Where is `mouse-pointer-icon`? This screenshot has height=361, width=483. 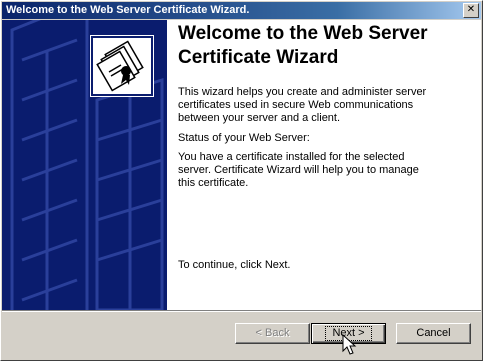
mouse-pointer-icon is located at coordinates (349, 344).